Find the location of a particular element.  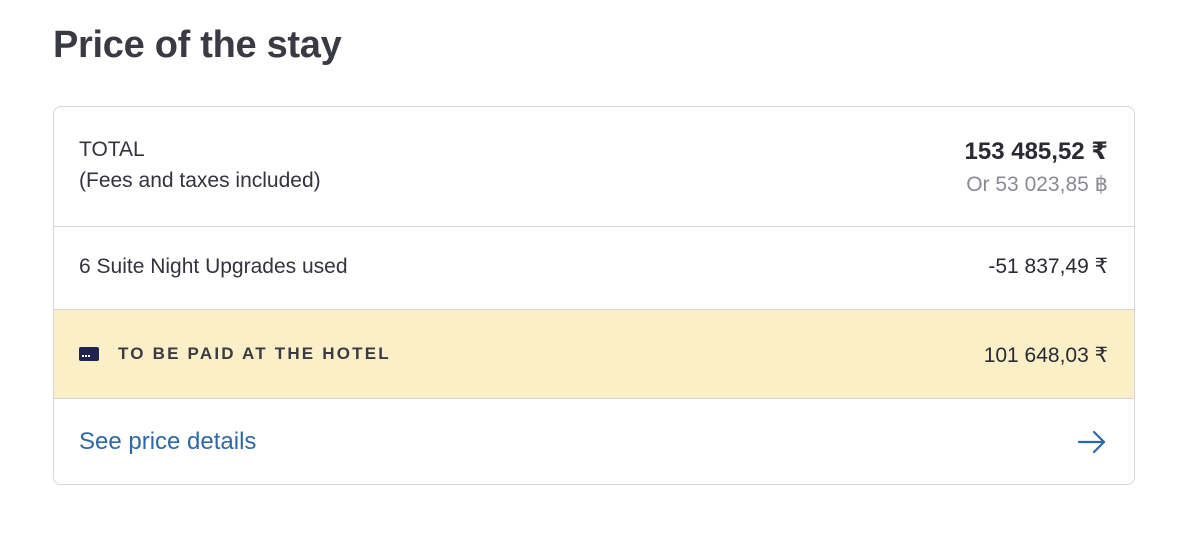

total-label: TOTAL is located at coordinates (112, 149).